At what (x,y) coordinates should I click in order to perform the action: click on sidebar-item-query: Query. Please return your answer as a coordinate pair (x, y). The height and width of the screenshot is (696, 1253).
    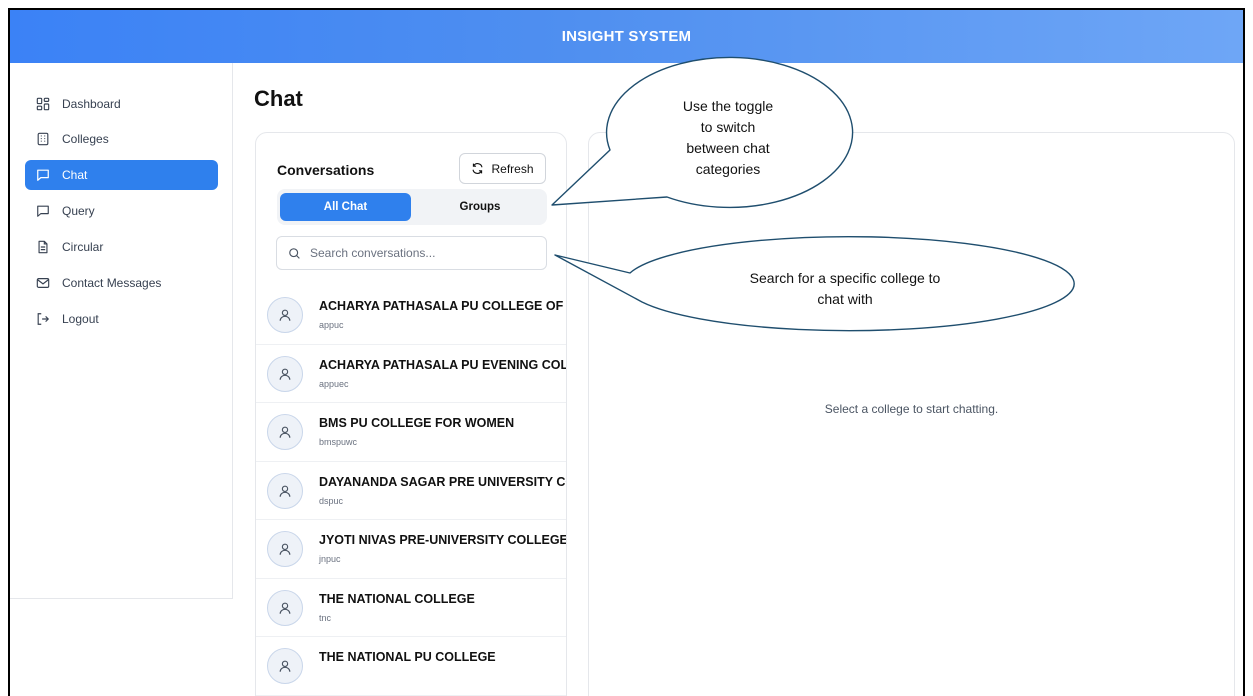
    Looking at the image, I should click on (121, 211).